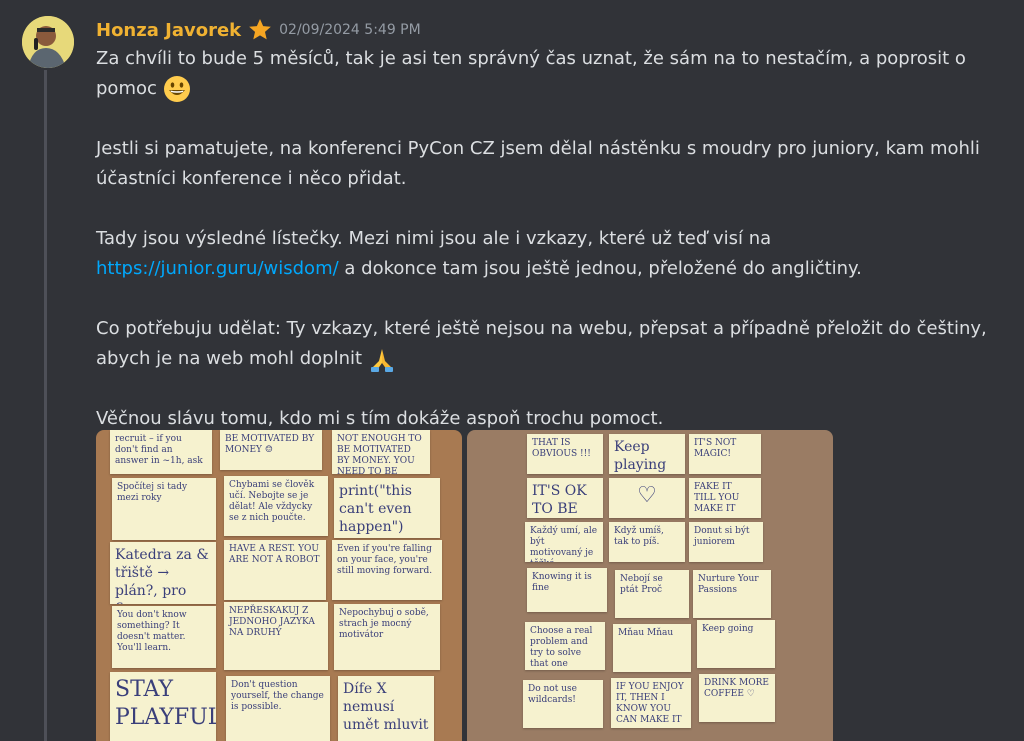 The height and width of the screenshot is (741, 1024). I want to click on sticky-note: Dífe X nemusí umět mluvit, so click(386, 708).